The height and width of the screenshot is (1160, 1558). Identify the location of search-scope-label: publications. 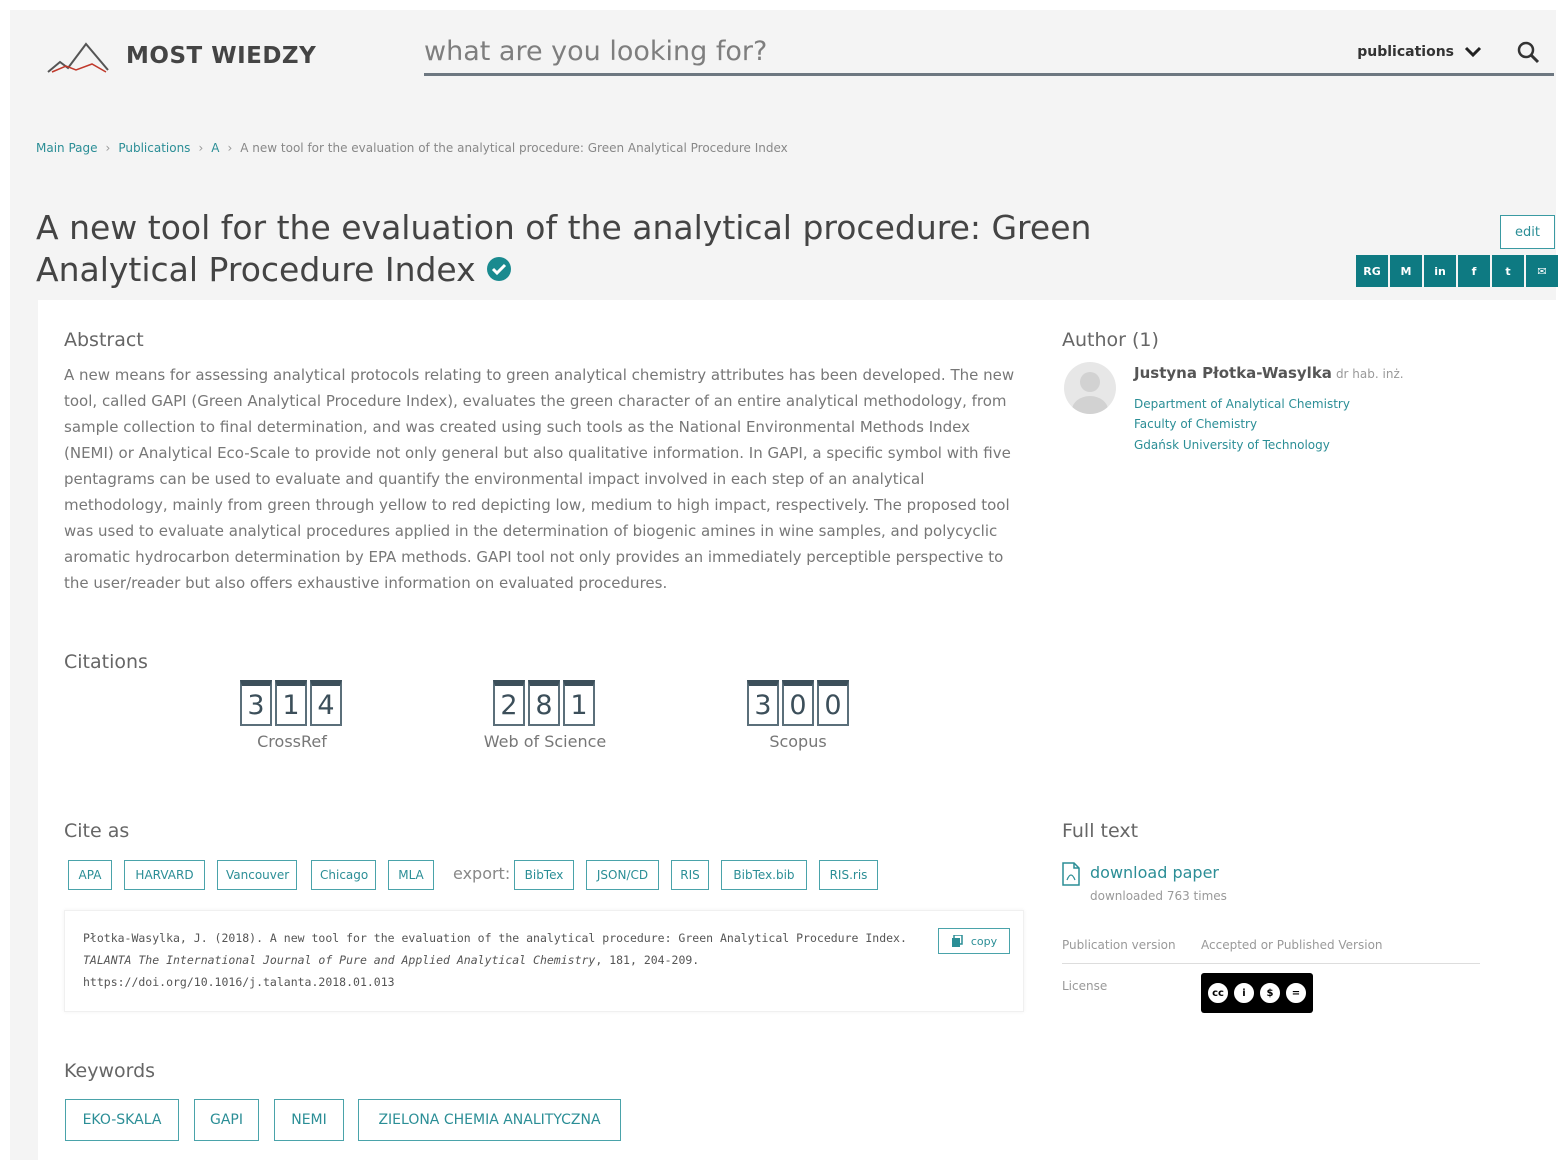
(1405, 51).